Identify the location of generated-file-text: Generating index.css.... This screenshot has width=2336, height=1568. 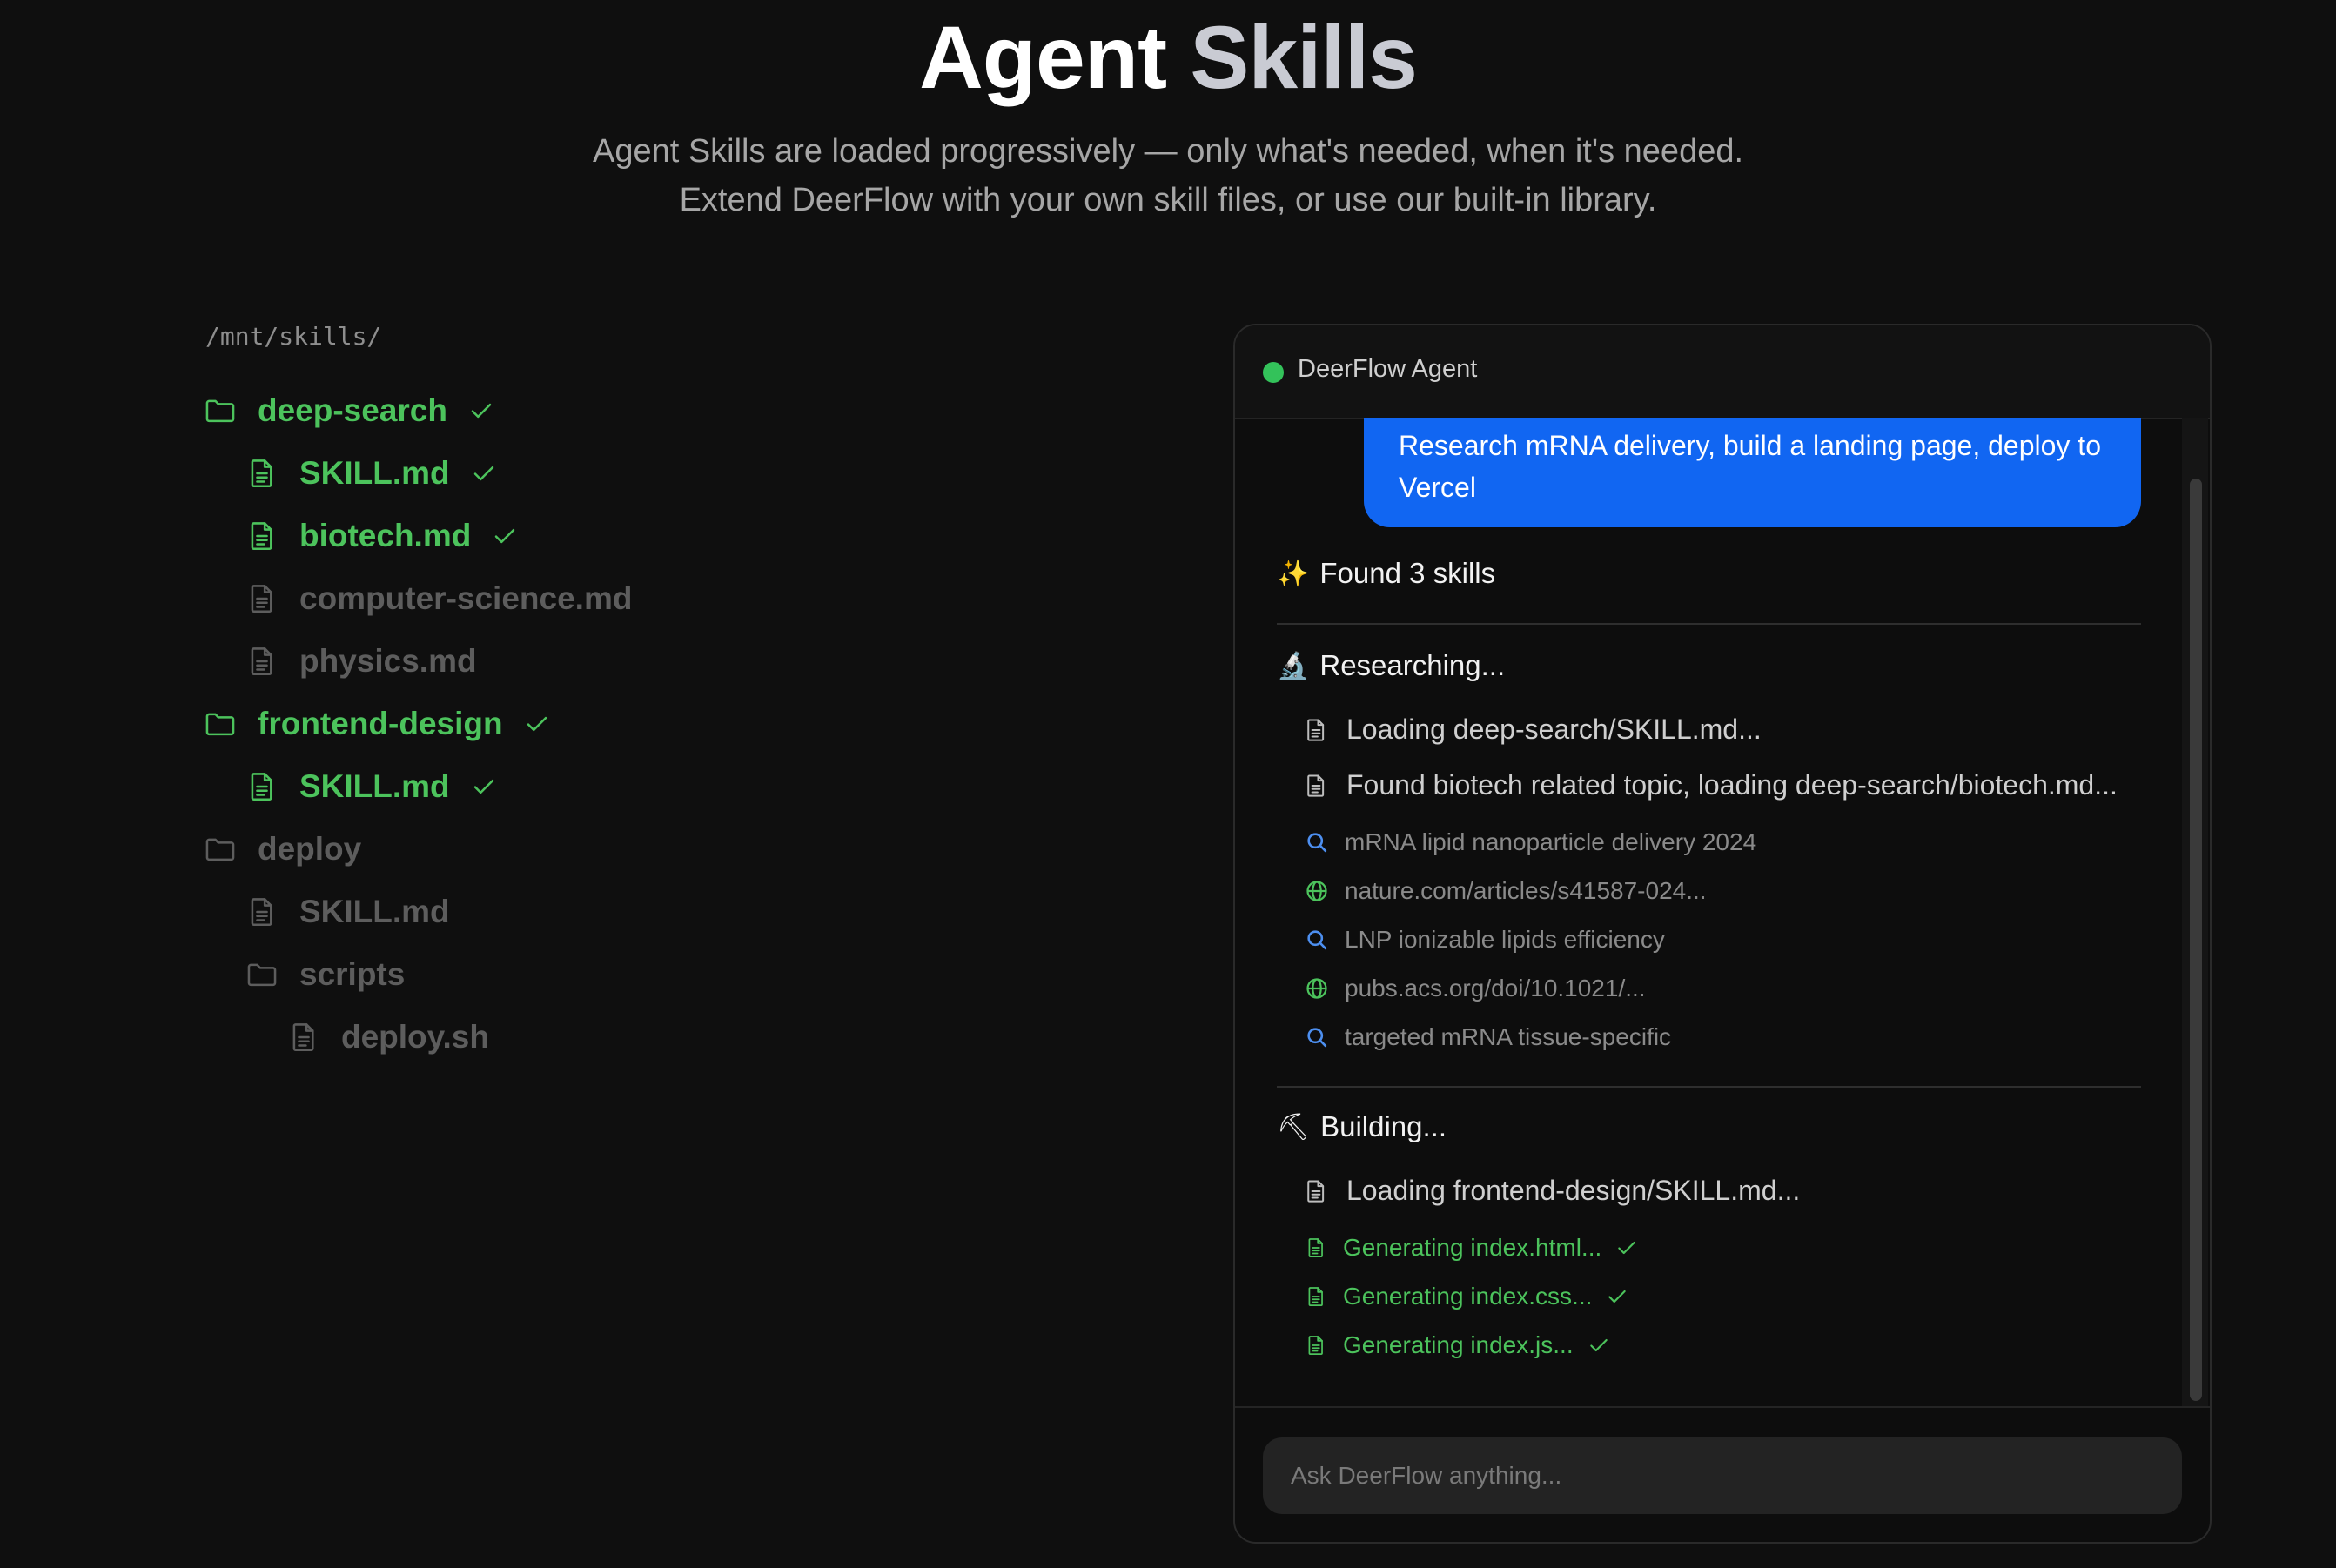
(1468, 1297).